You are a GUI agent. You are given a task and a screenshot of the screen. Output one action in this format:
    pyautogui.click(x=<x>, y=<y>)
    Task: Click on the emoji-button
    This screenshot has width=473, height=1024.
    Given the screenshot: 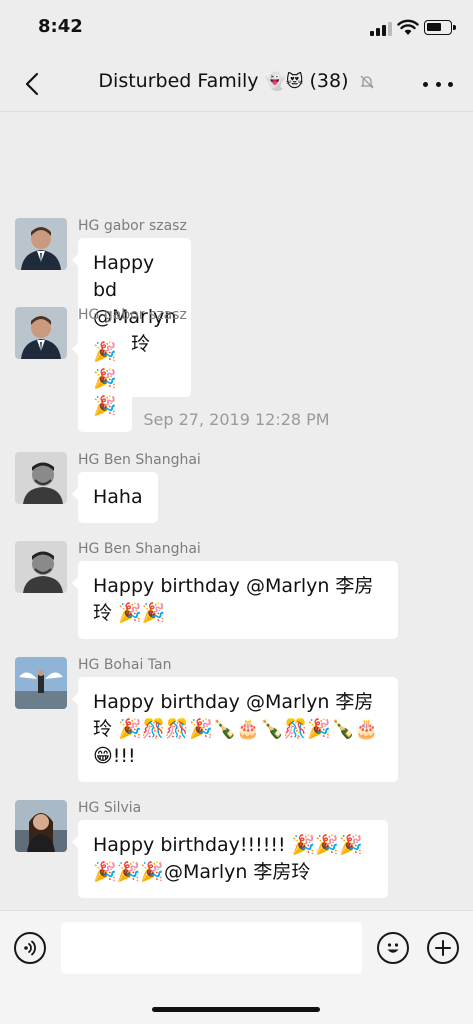 What is the action you would take?
    pyautogui.click(x=393, y=948)
    